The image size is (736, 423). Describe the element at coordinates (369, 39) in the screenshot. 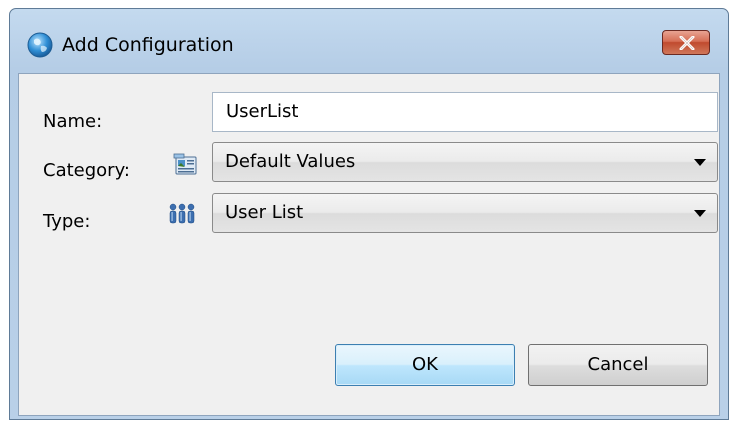

I see `title-bar: Add Configuration` at that location.